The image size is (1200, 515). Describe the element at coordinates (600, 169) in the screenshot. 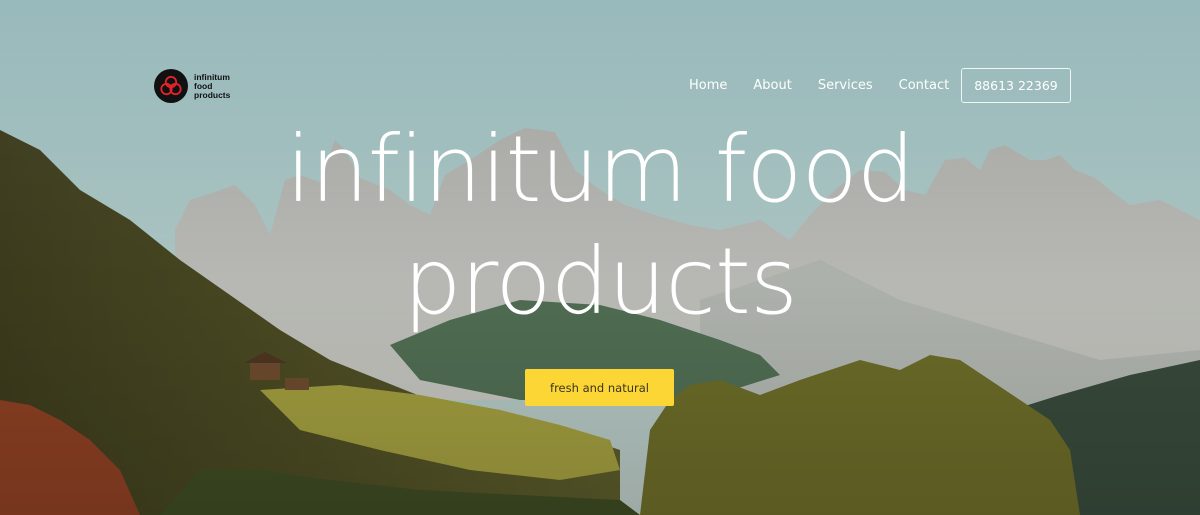

I see `hero-title-line: infinitum food` at that location.